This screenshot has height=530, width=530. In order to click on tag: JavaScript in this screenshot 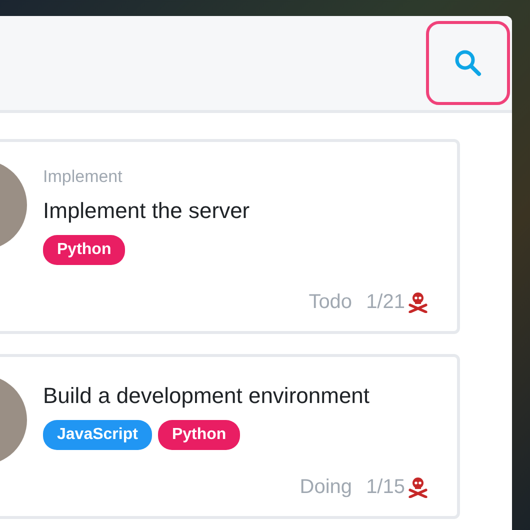, I will do `click(97, 435)`.